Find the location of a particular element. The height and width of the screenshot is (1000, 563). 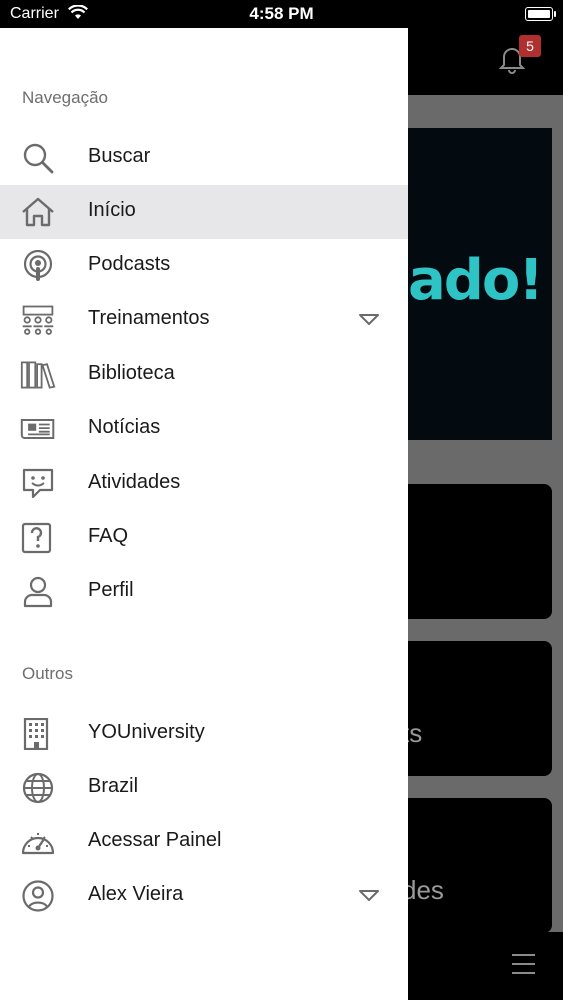

content-card: ts is located at coordinates (476, 708).